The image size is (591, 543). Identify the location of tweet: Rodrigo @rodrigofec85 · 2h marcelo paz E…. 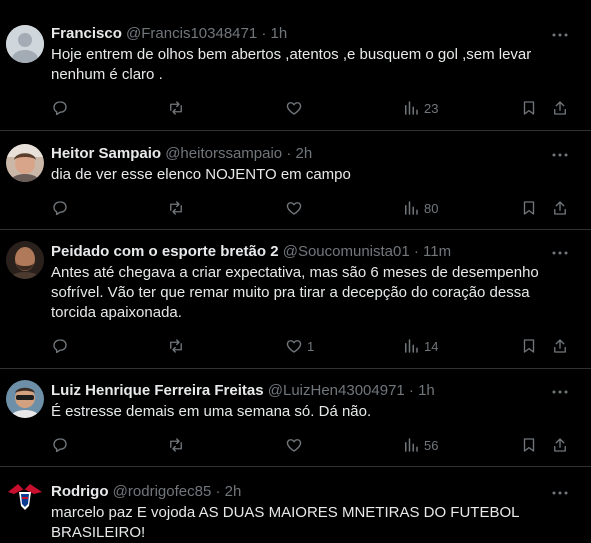
(295, 505).